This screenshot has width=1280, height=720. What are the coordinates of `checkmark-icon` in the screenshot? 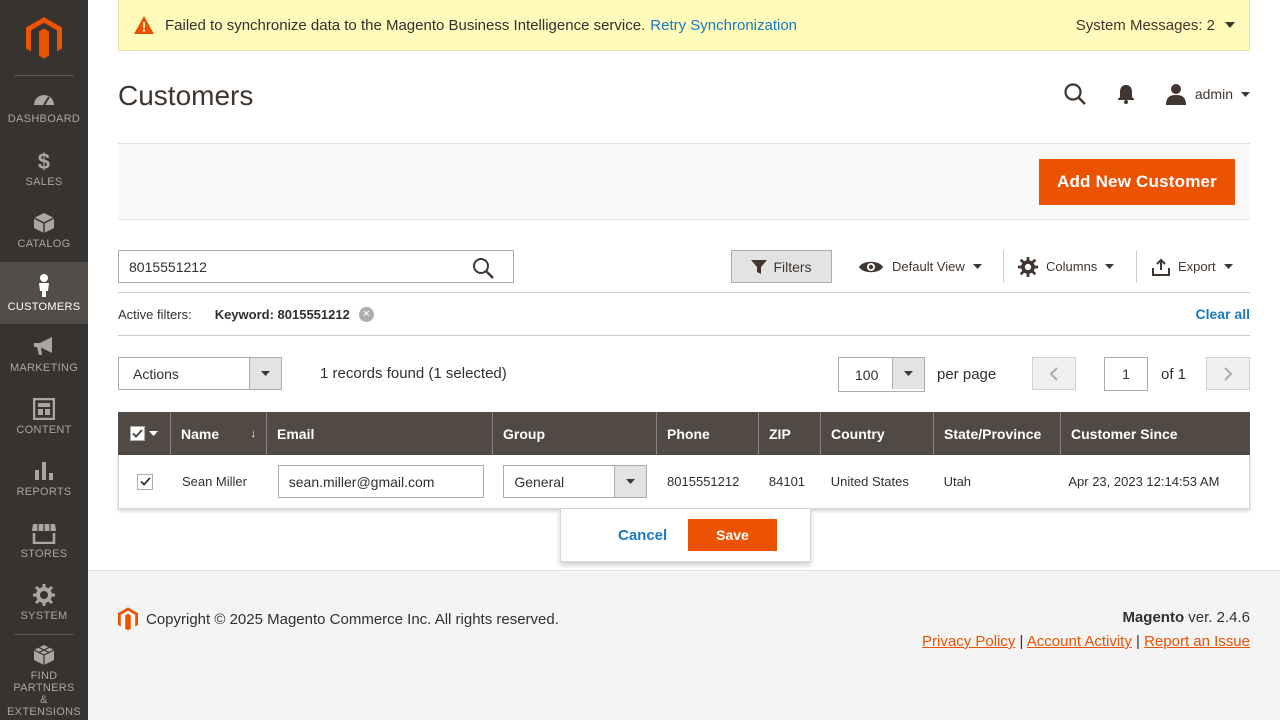 It's located at (137, 433).